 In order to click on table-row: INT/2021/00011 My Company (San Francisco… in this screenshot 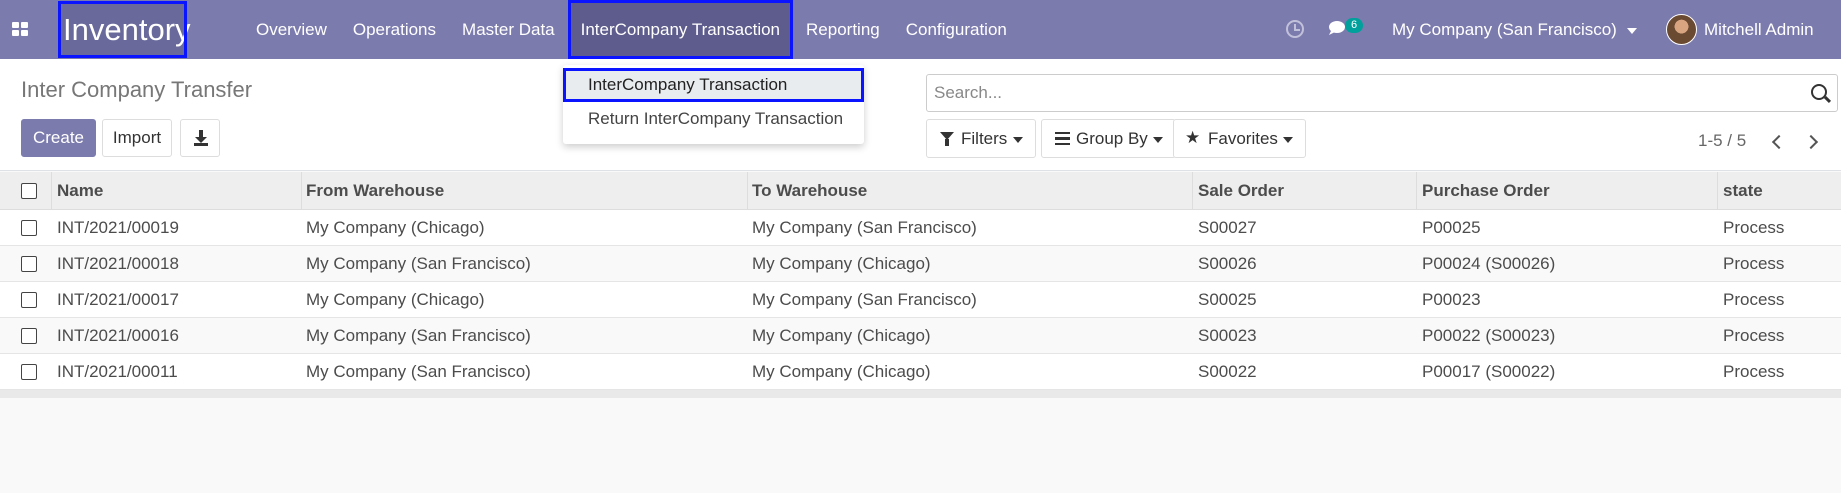, I will do `click(920, 372)`.